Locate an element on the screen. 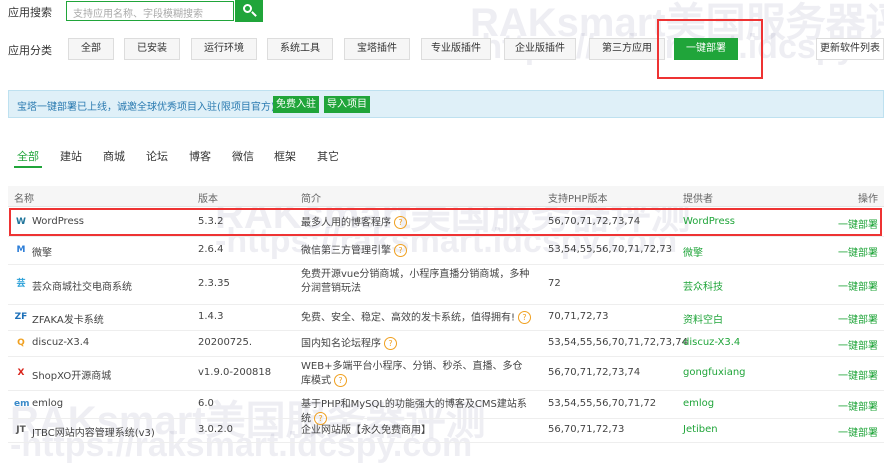  app-version: 2.3.35 is located at coordinates (214, 283).